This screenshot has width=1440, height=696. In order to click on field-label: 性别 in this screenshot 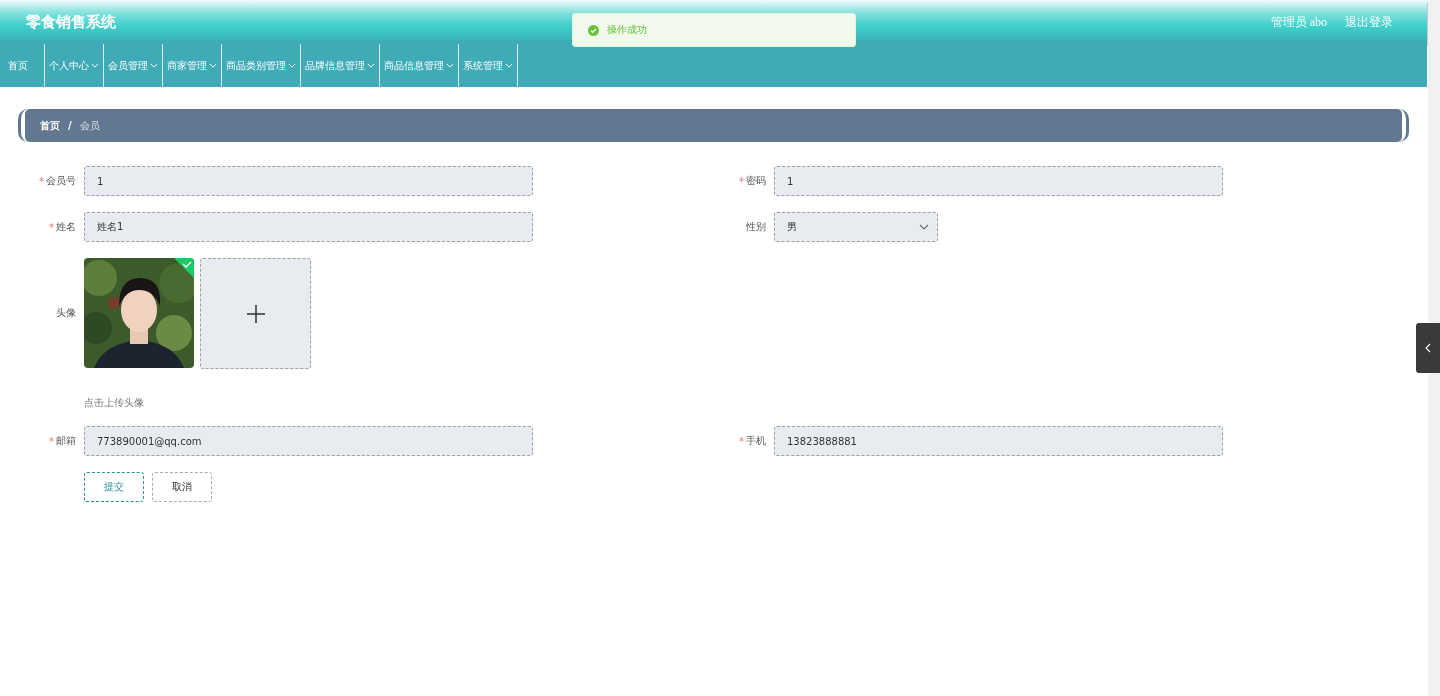, I will do `click(756, 227)`.